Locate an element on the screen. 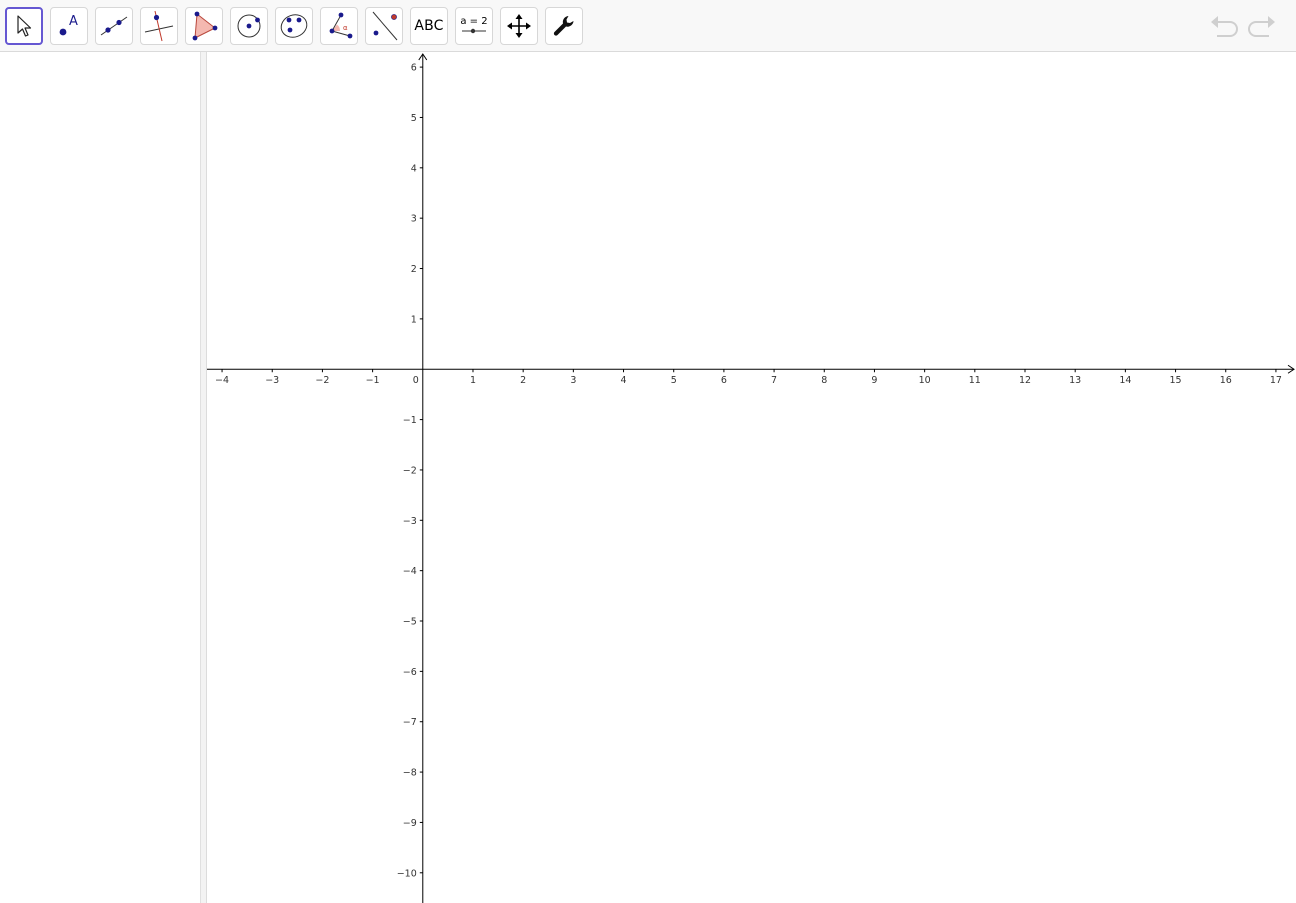  settings-tool-button is located at coordinates (564, 26).